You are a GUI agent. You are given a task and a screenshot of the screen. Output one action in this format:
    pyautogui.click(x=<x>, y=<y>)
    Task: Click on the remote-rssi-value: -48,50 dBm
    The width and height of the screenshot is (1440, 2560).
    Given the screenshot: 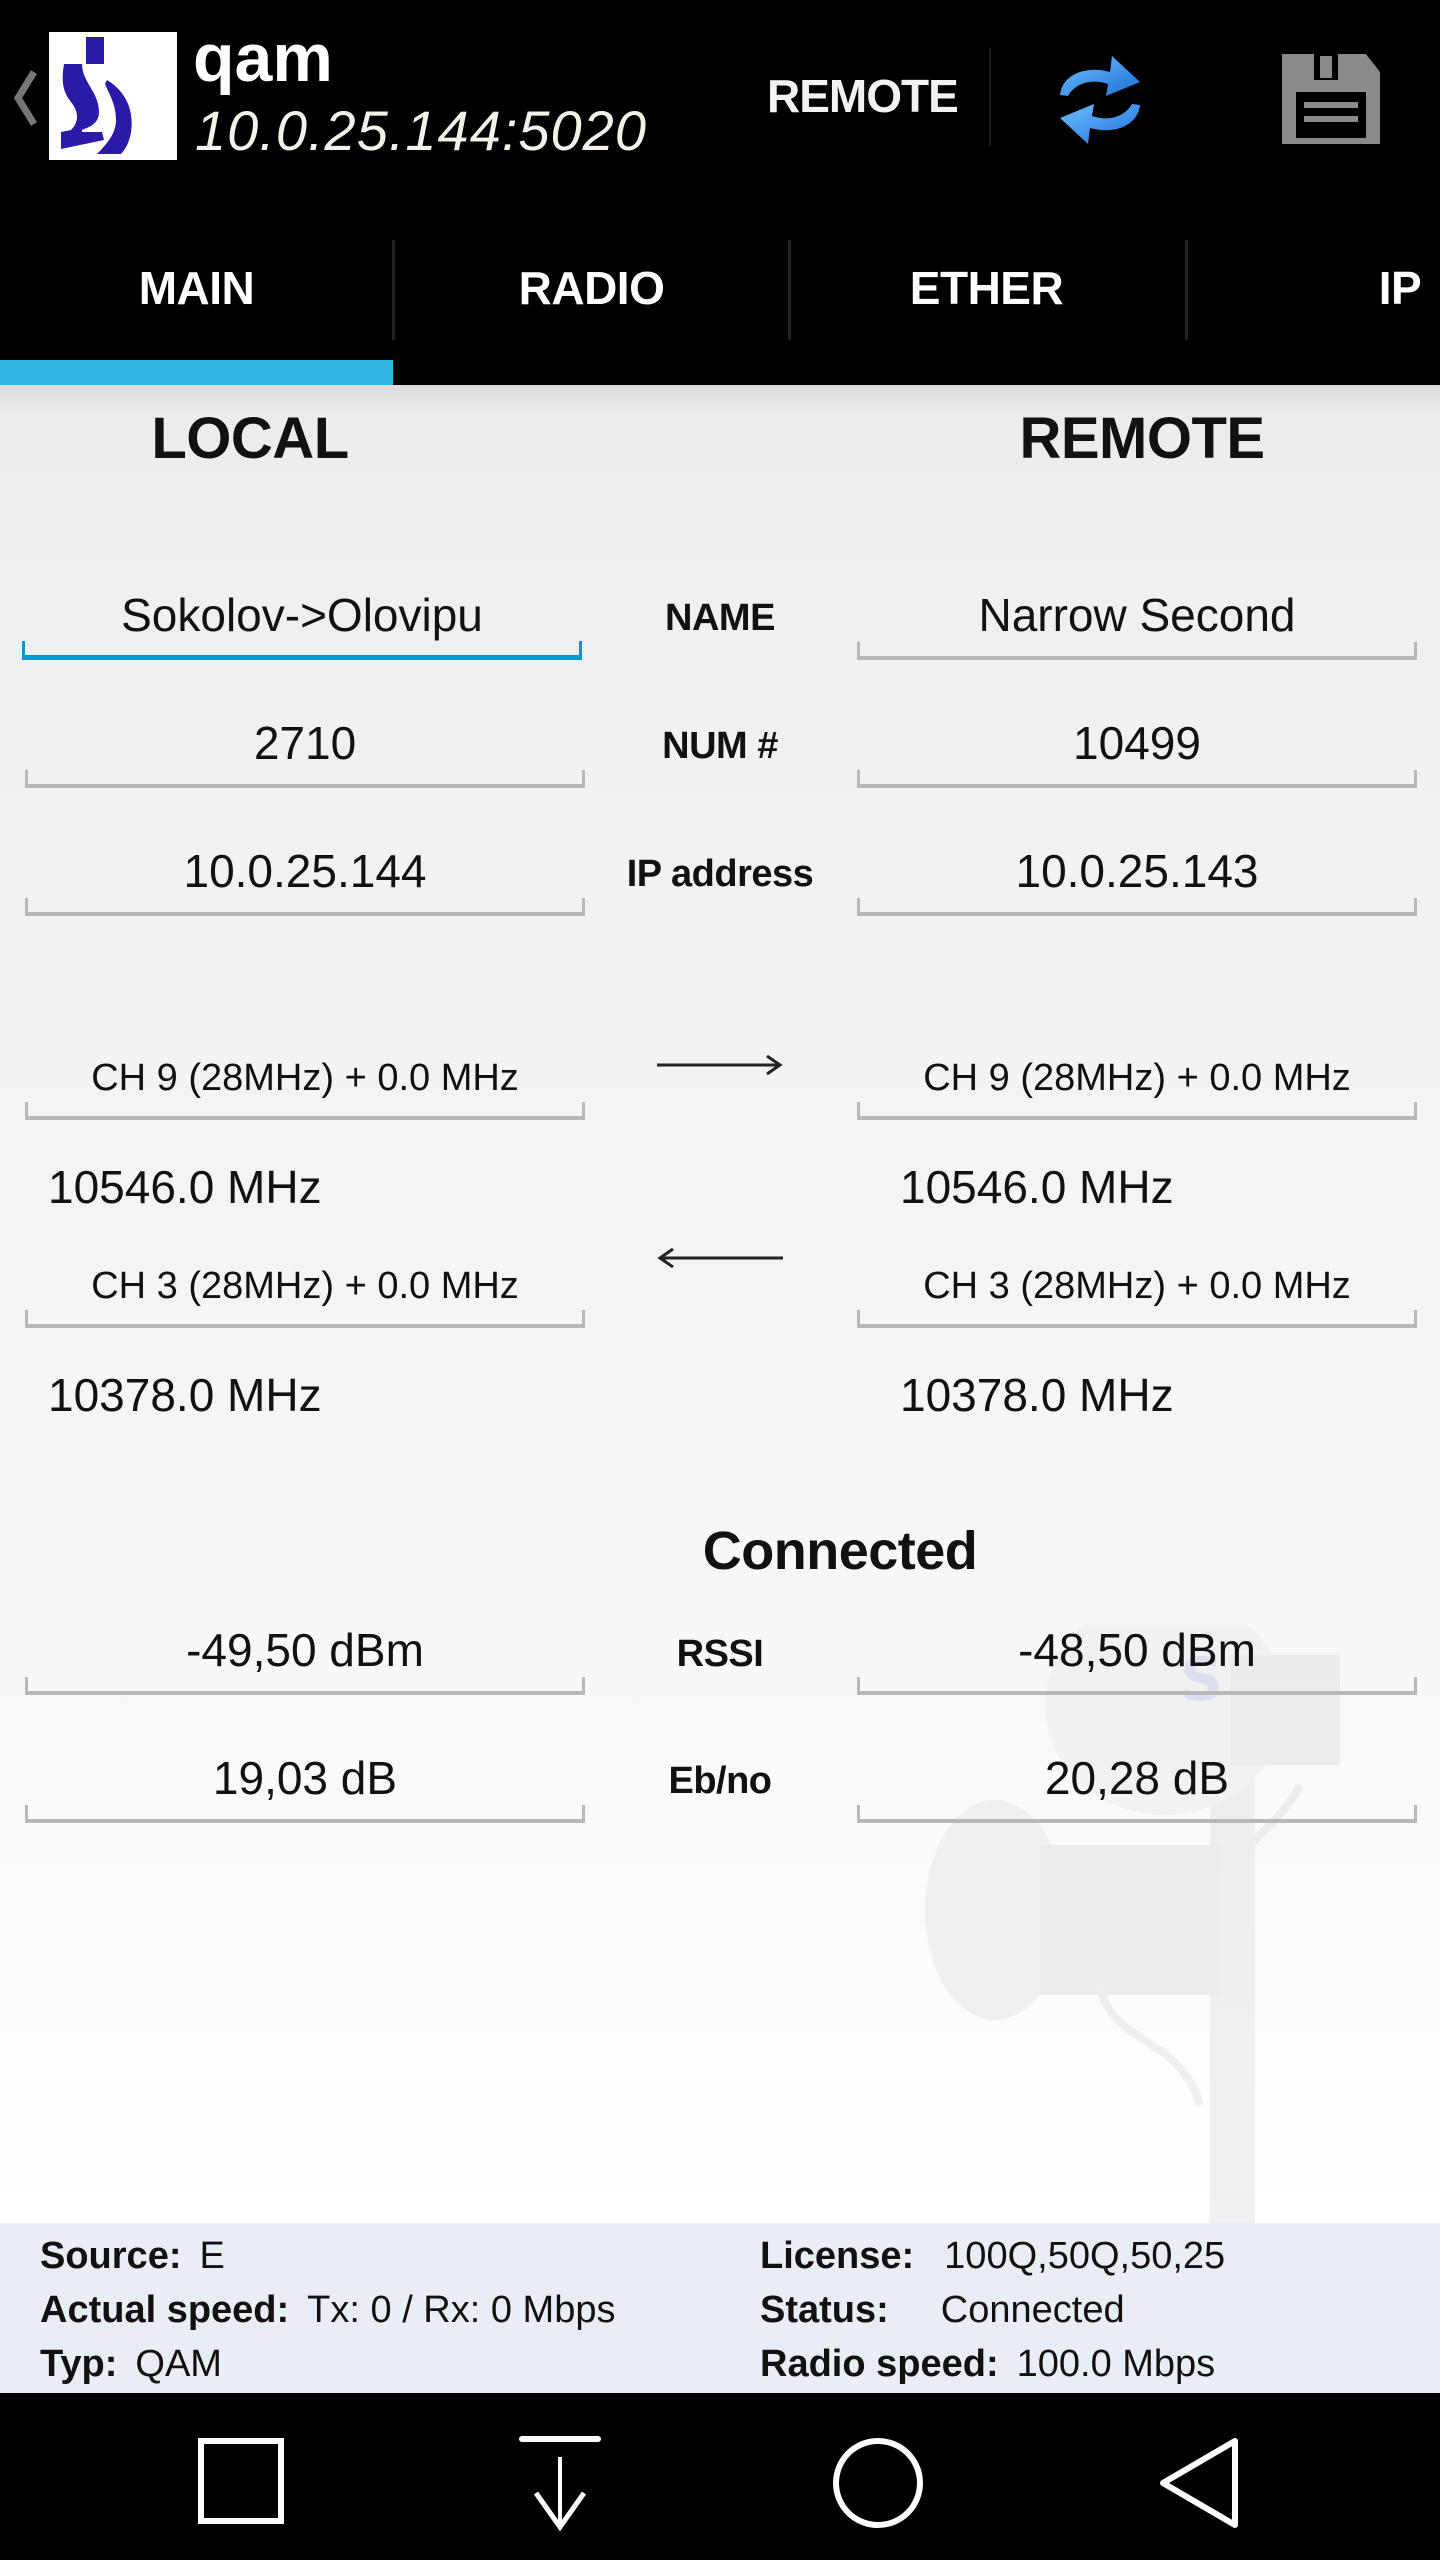 What is the action you would take?
    pyautogui.click(x=1137, y=1650)
    